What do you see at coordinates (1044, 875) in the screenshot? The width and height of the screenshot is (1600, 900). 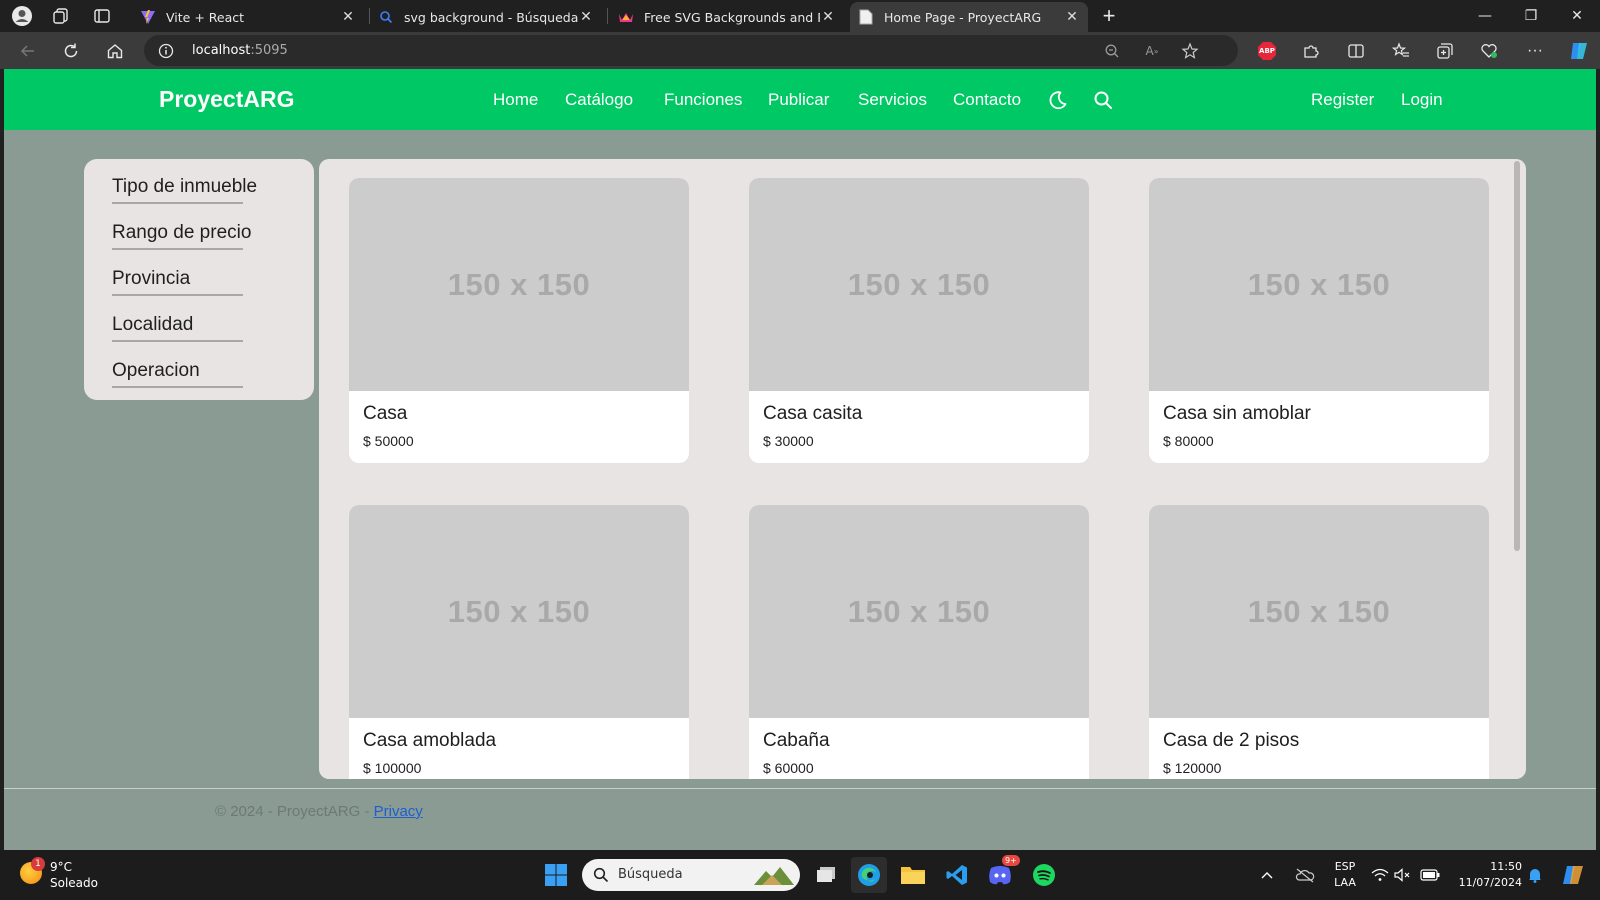 I see `spotify-icon` at bounding box center [1044, 875].